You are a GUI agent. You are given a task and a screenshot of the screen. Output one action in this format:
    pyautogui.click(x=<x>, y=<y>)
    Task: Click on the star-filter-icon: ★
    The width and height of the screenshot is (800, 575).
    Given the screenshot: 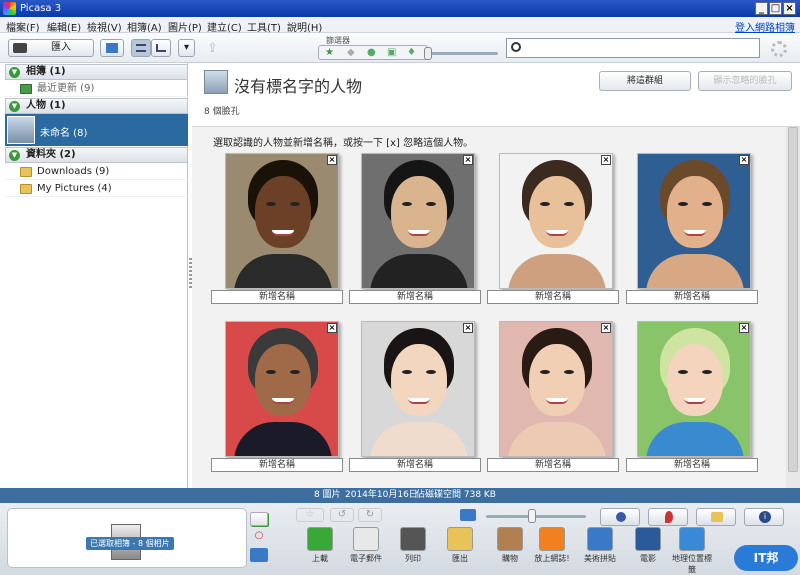 What is the action you would take?
    pyautogui.click(x=329, y=52)
    